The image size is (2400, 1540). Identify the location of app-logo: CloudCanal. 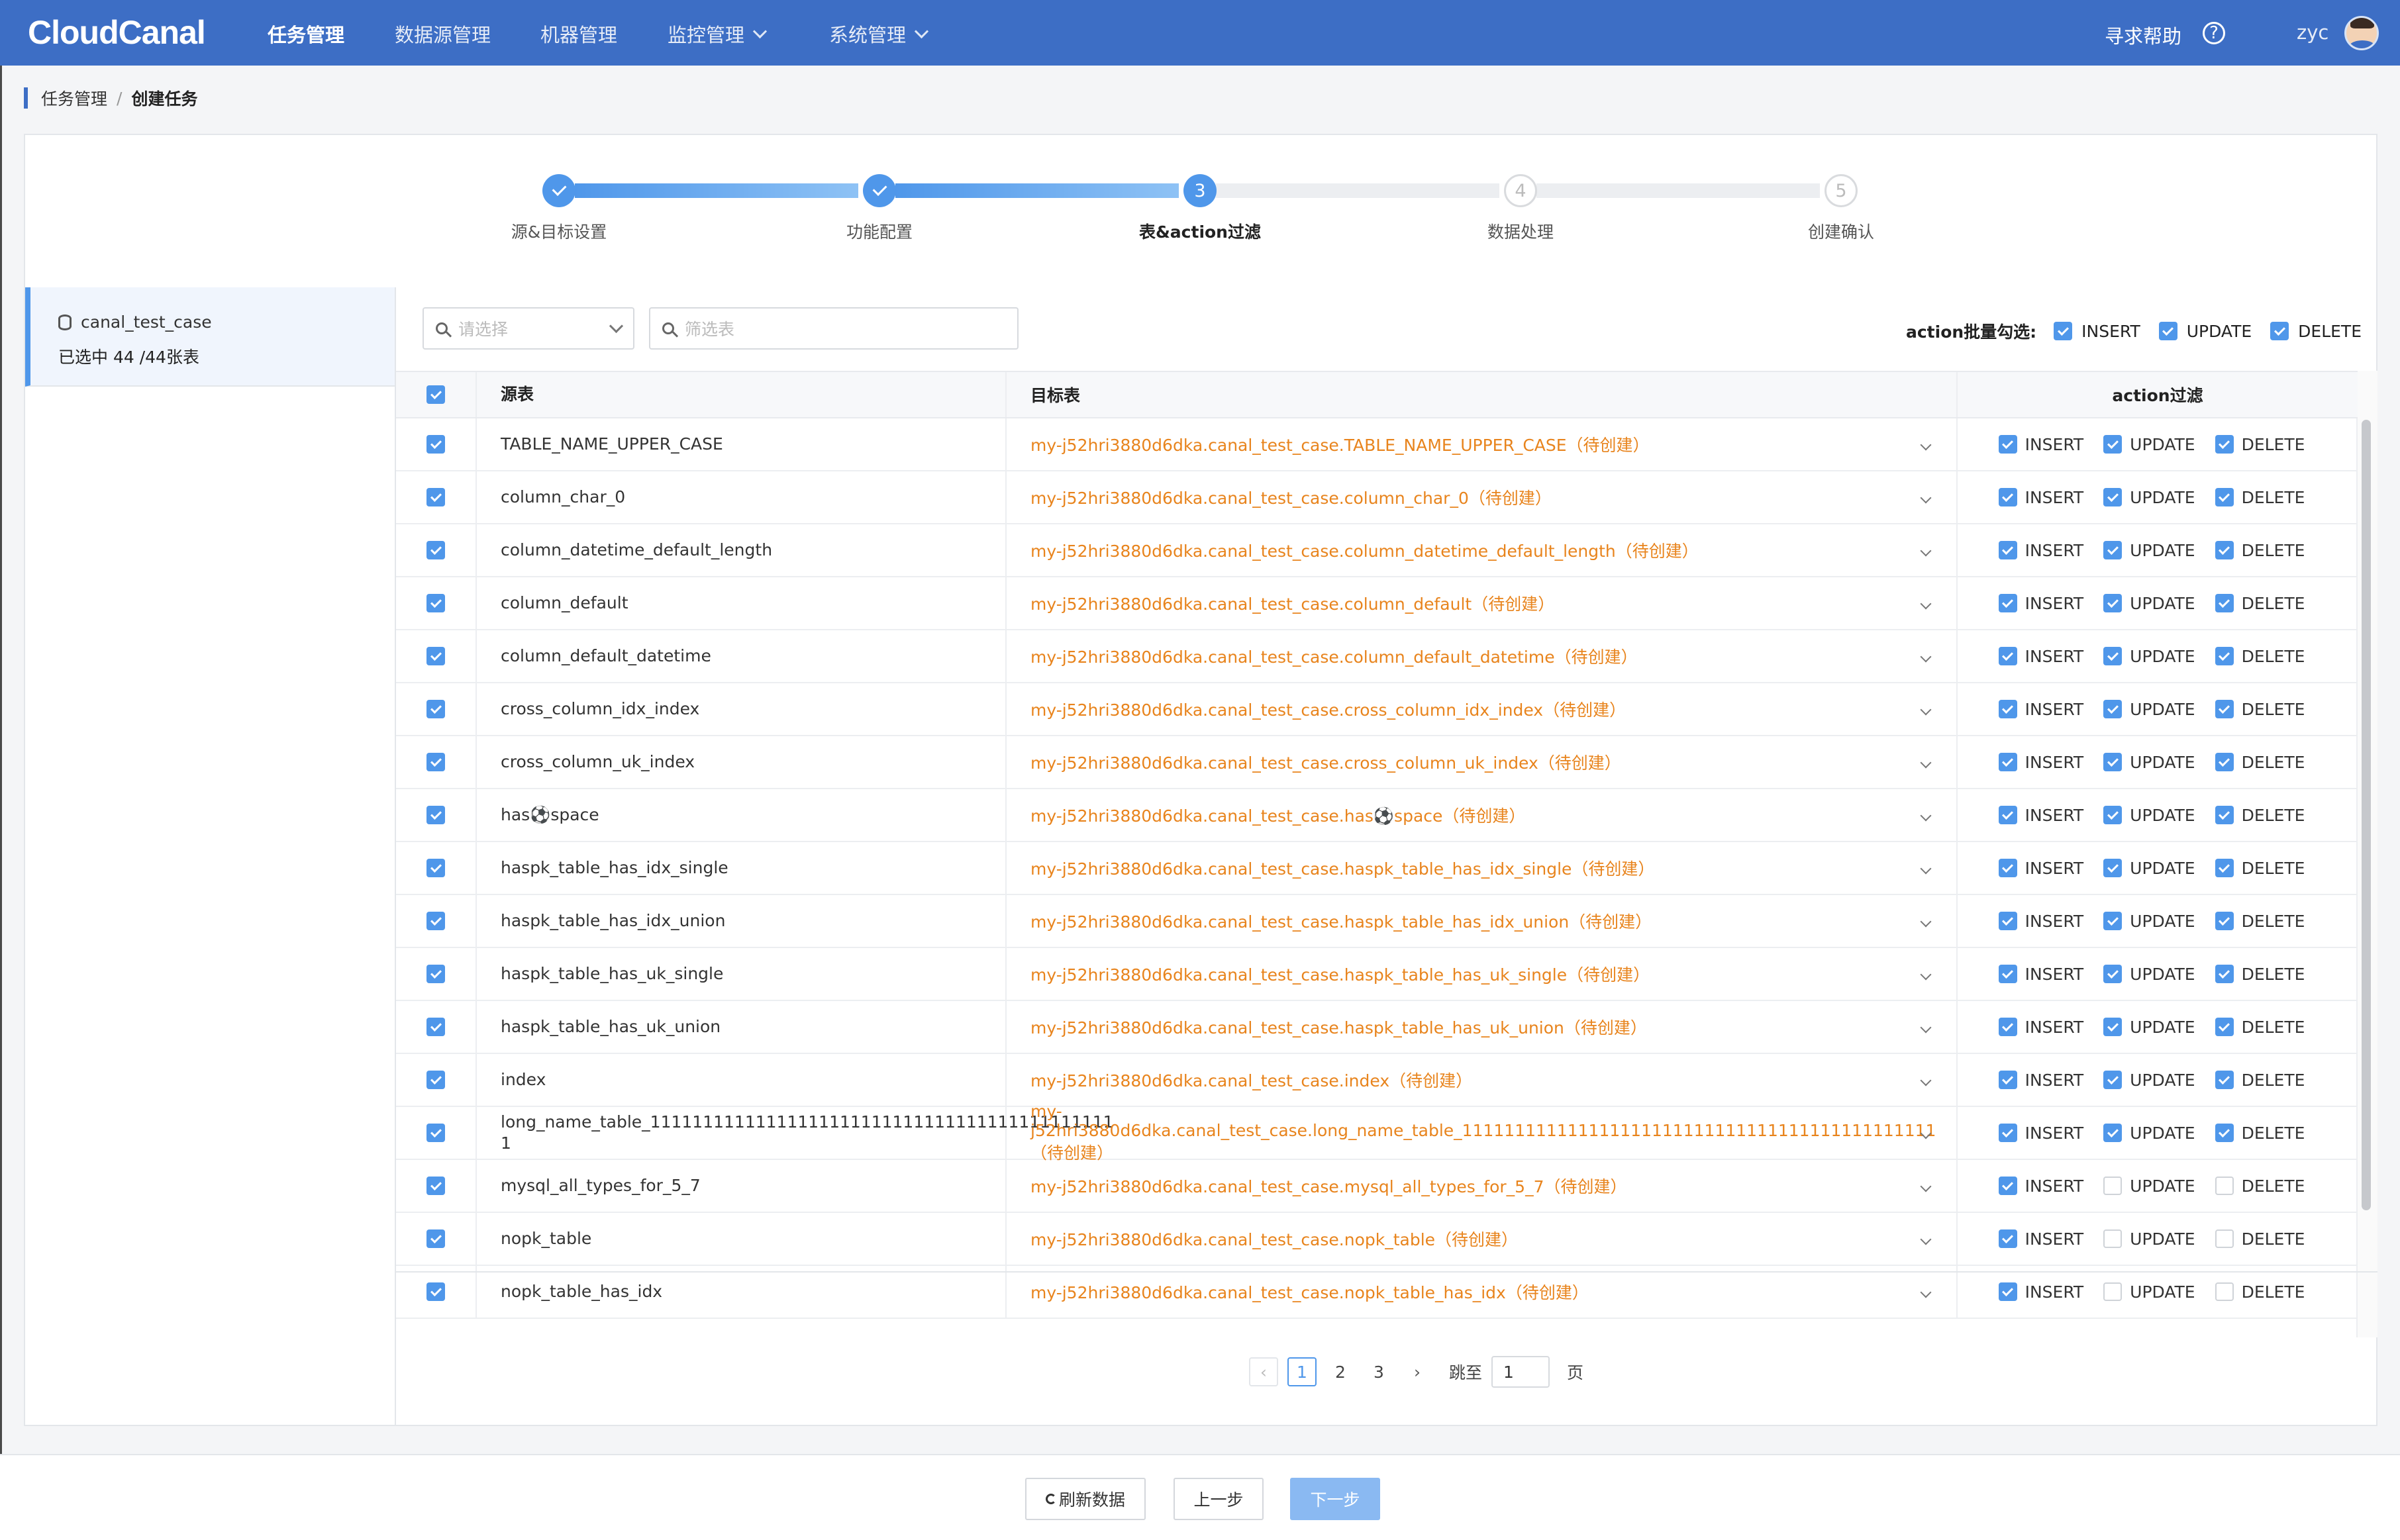
(117, 32).